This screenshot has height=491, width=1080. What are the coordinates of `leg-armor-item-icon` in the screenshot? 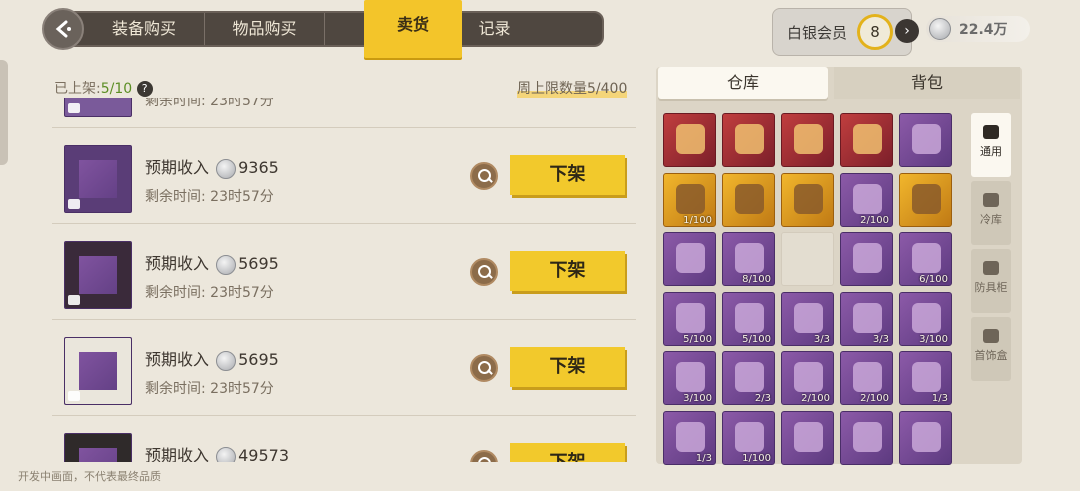 It's located at (98, 447).